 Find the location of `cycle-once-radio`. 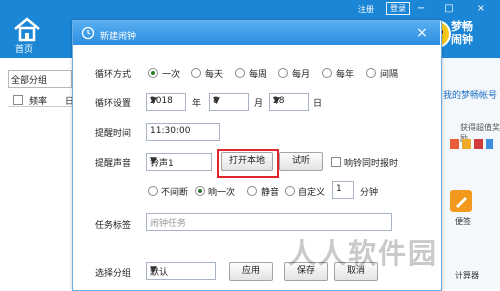

cycle-once-radio is located at coordinates (153, 73).